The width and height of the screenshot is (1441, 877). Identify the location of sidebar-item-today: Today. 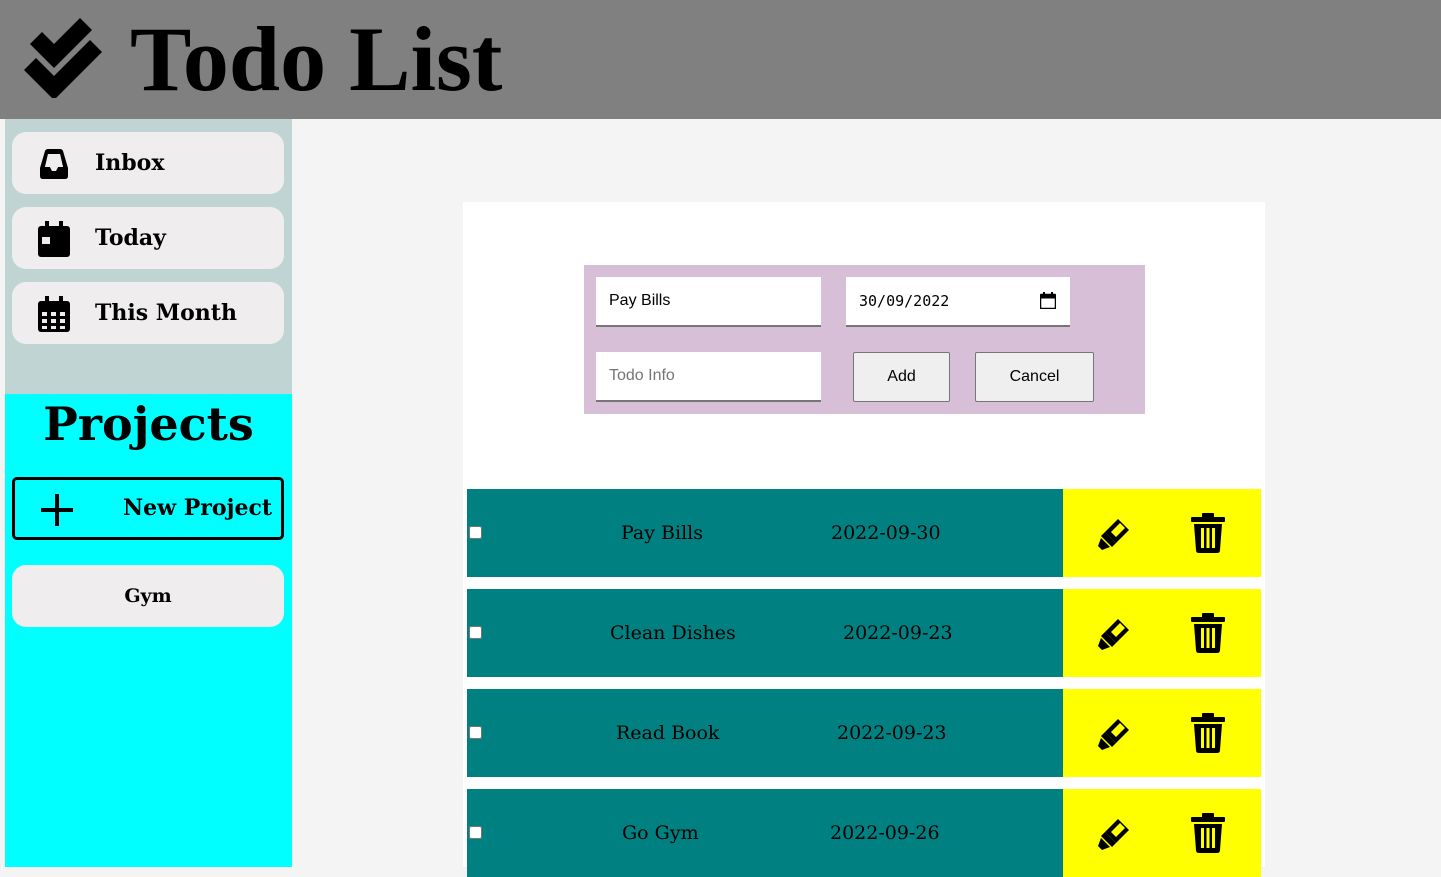
(148, 238).